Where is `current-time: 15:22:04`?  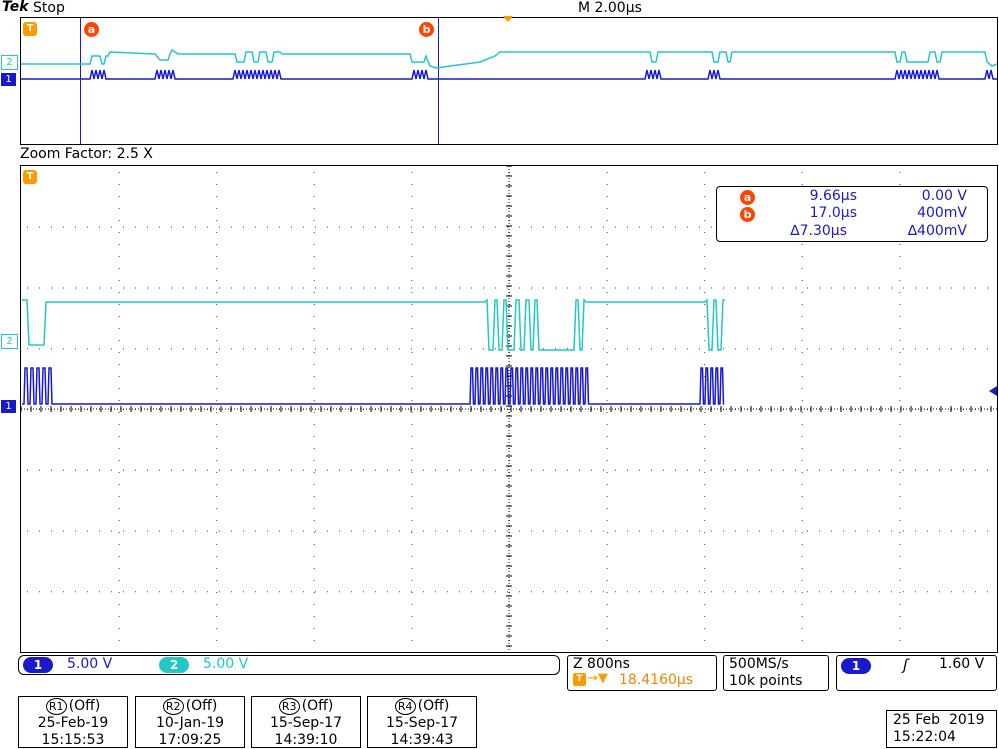 current-time: 15:22:04 is located at coordinates (924, 737).